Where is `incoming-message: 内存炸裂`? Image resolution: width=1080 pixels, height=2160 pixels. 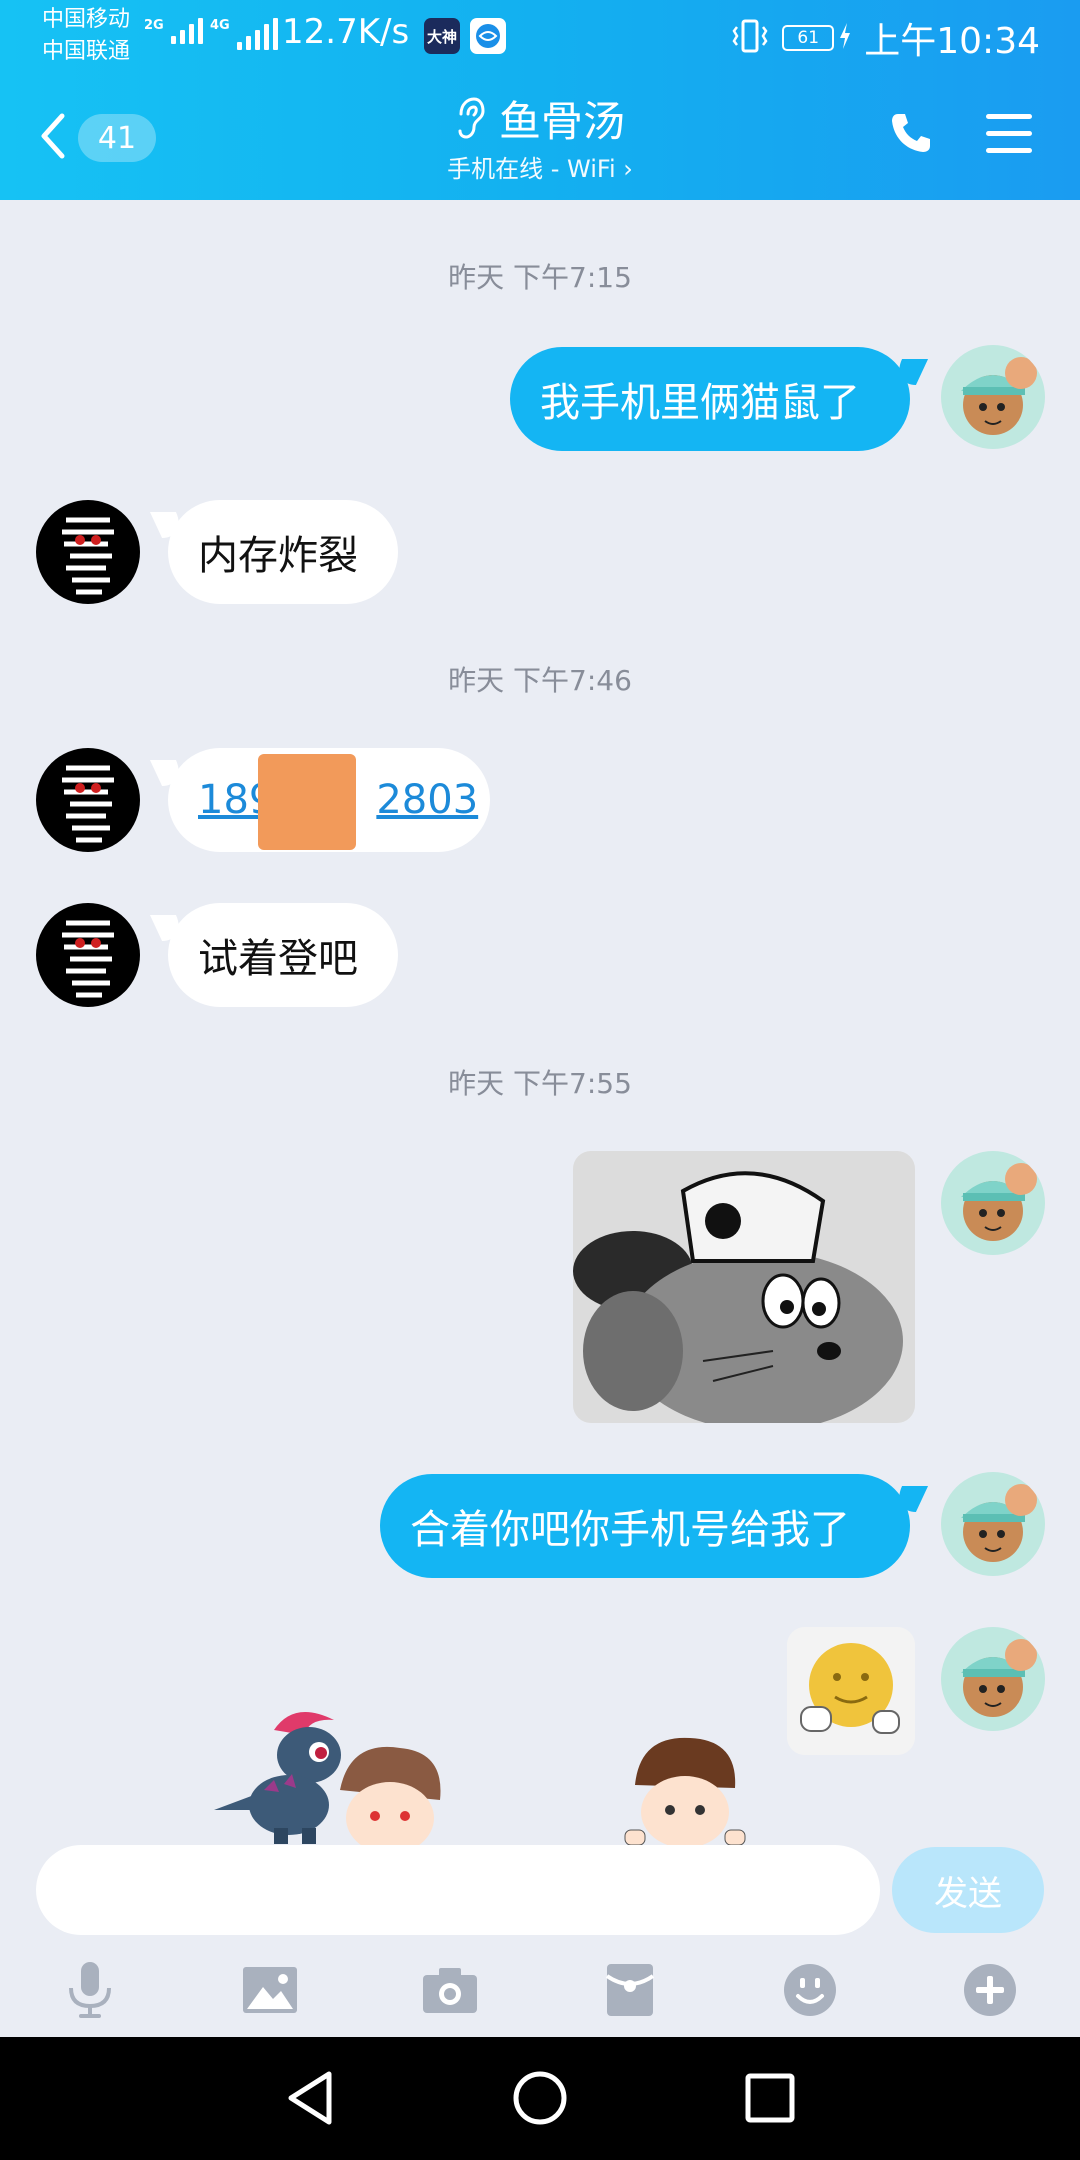
incoming-message: 内存炸裂 is located at coordinates (283, 552).